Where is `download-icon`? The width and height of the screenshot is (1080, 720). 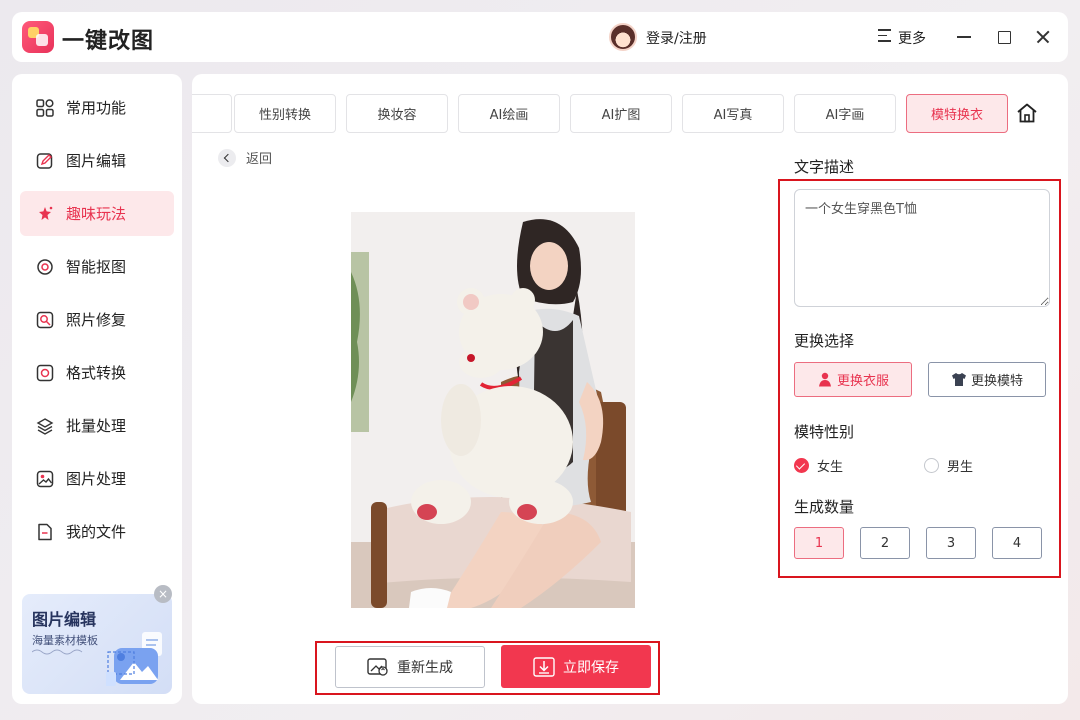
download-icon is located at coordinates (544, 666).